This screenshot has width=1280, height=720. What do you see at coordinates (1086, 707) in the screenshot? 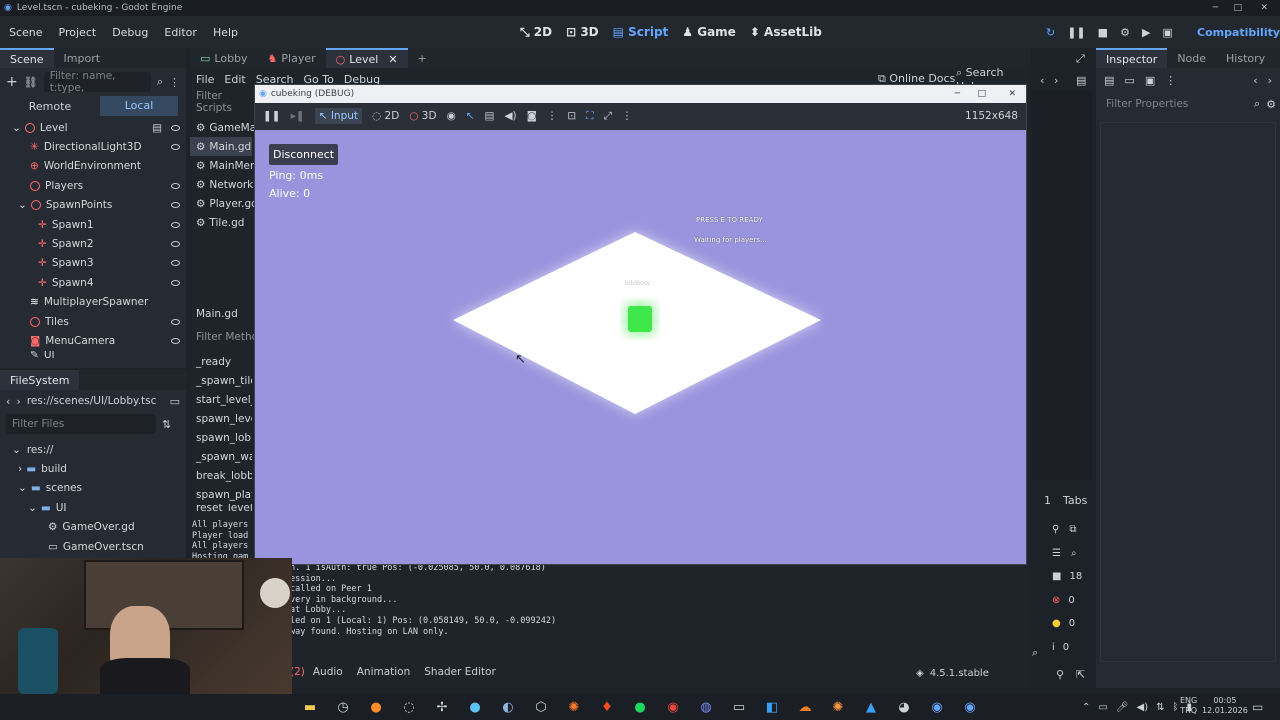
I see `tray-up-icon: ⌃` at bounding box center [1086, 707].